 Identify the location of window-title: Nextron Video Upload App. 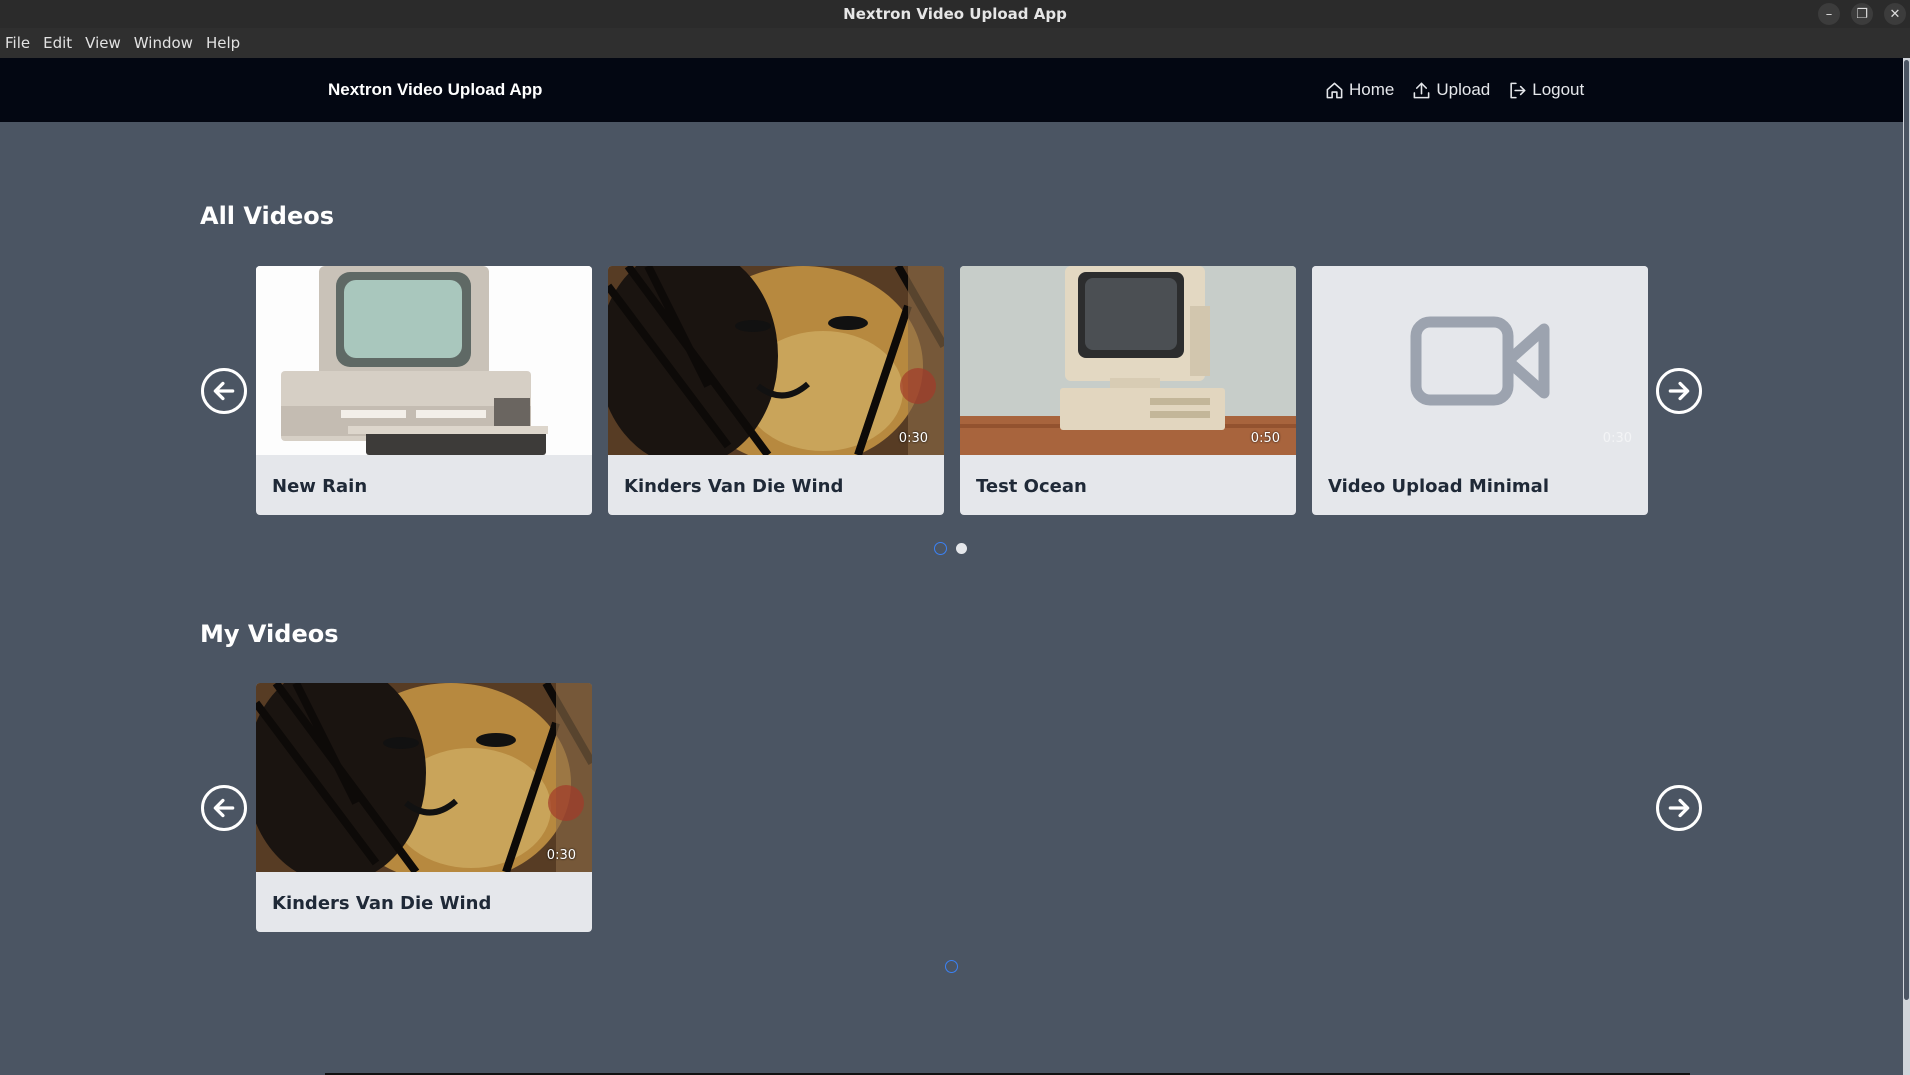
(955, 14).